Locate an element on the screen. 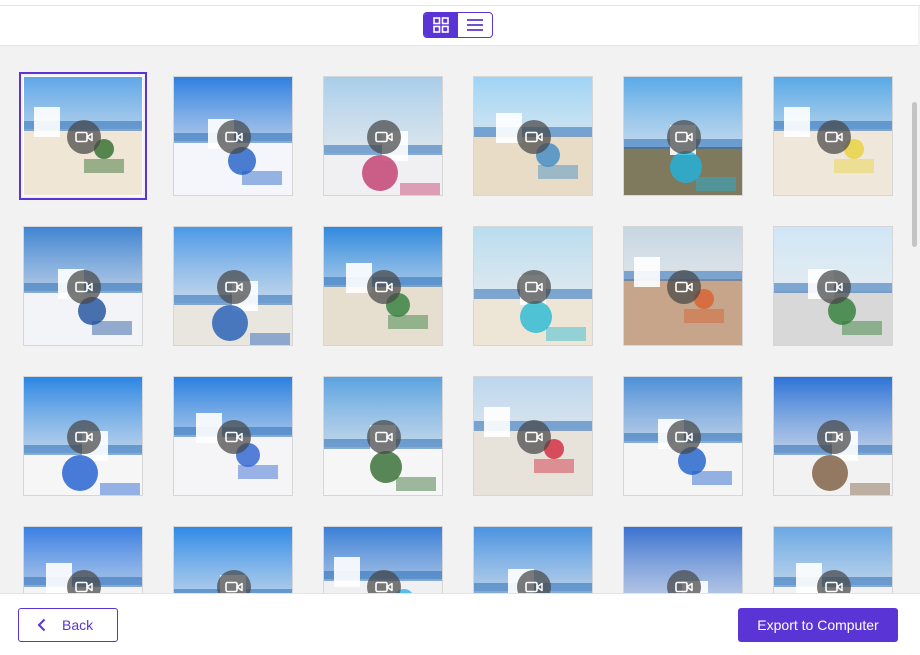 The height and width of the screenshot is (655, 920). view-toggle is located at coordinates (458, 25).